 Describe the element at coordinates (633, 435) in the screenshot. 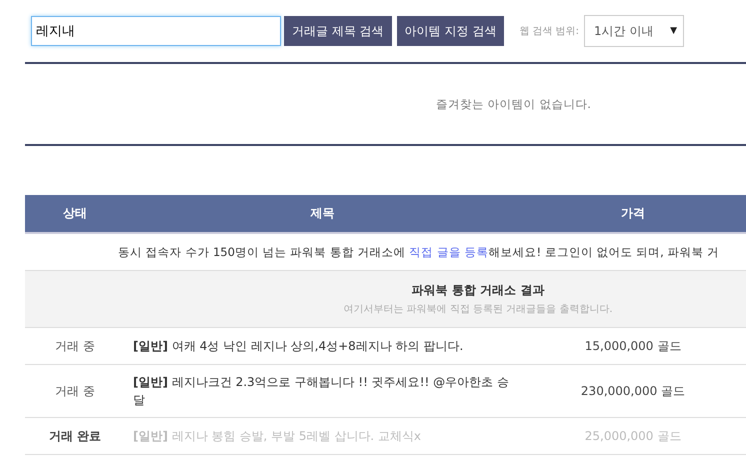

I see `price-cell: 25,000,000 골드` at that location.